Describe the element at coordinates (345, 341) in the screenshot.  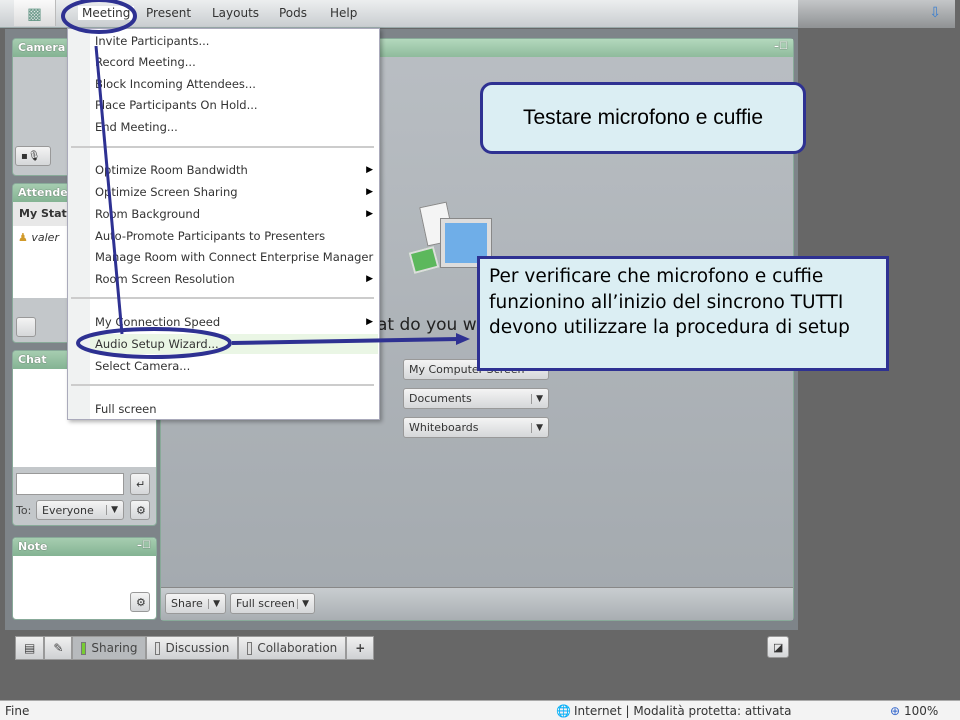
I see `arrow-line` at that location.